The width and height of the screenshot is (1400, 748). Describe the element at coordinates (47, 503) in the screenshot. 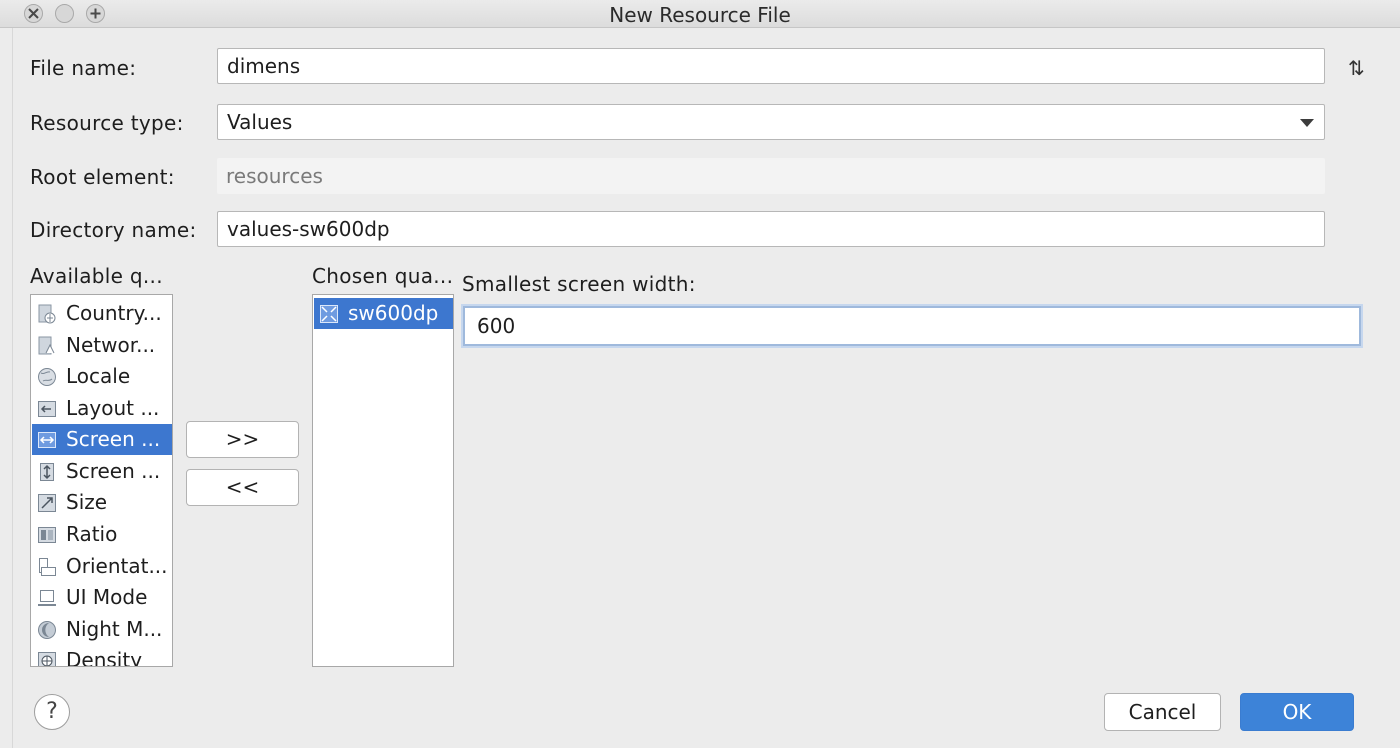

I see `size-icon` at that location.